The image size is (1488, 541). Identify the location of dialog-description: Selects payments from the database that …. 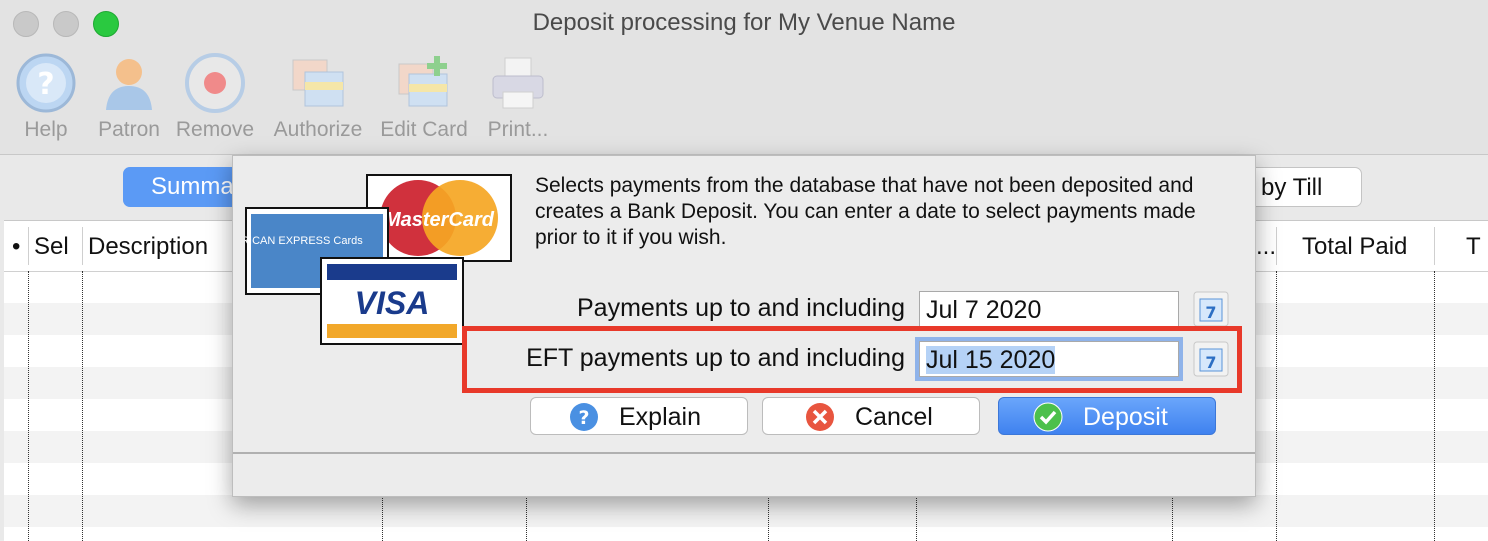
(865, 211).